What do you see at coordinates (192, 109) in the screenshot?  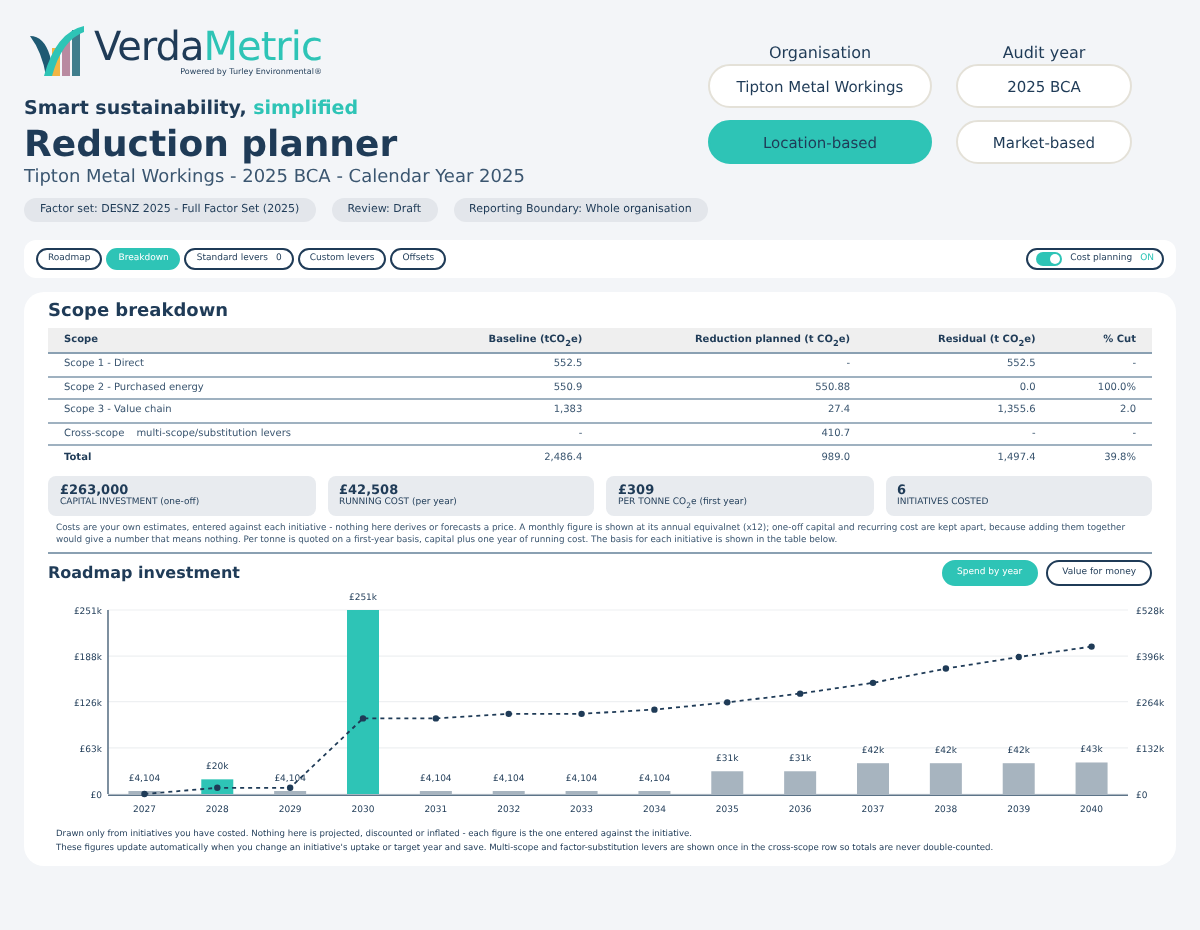 I see `tagline: Smart sustainability, simplified` at bounding box center [192, 109].